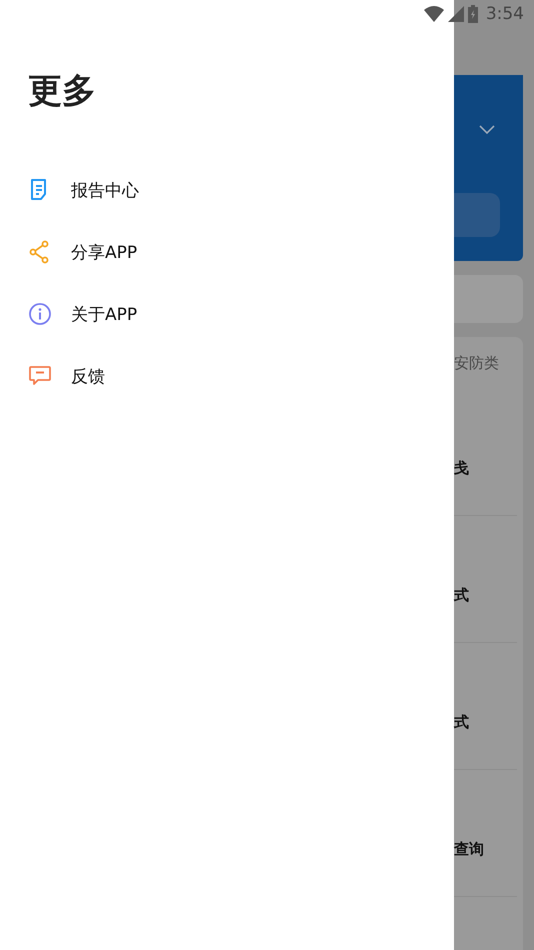 Image resolution: width=534 pixels, height=950 pixels. Describe the element at coordinates (456, 14) in the screenshot. I see `signal-icon` at that location.